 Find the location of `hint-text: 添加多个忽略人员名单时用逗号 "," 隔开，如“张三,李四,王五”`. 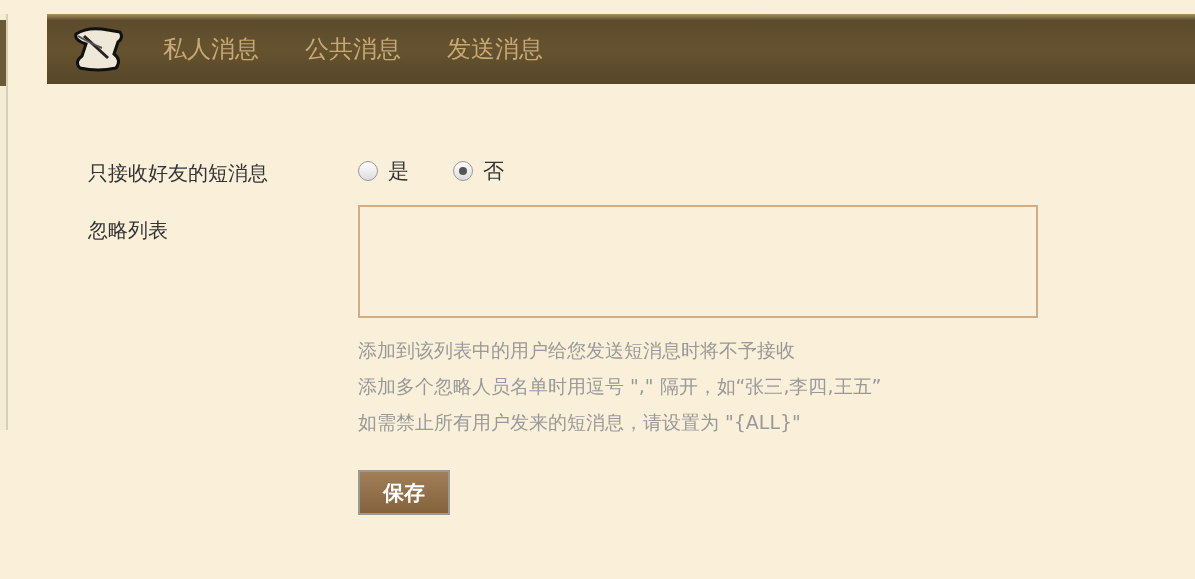

hint-text: 添加多个忽略人员名单时用逗号 "," 隔开，如“张三,李四,王五” is located at coordinates (620, 386).